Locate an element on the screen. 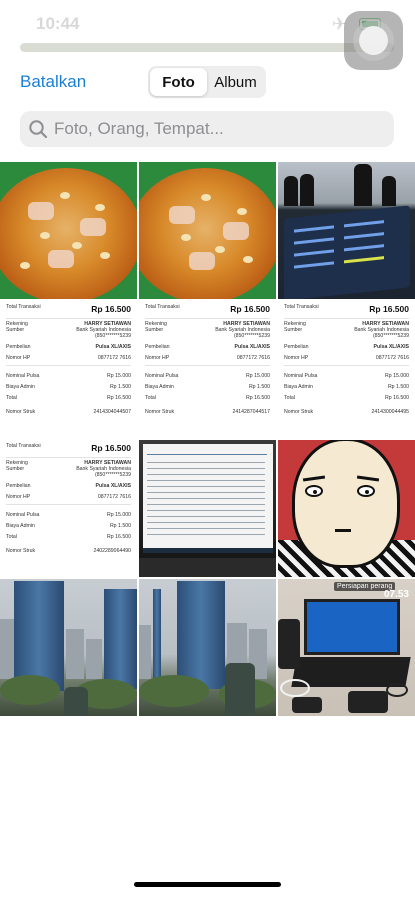 This screenshot has height=897, width=415. status-time: 10:44 is located at coordinates (58, 23).